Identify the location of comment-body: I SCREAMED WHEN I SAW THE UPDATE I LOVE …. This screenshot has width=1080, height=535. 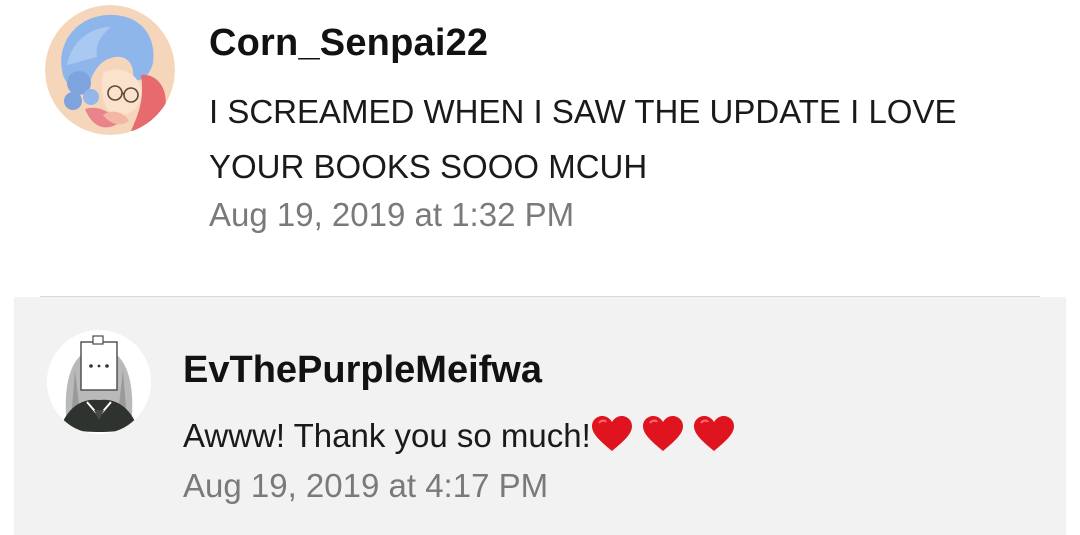
(583, 139).